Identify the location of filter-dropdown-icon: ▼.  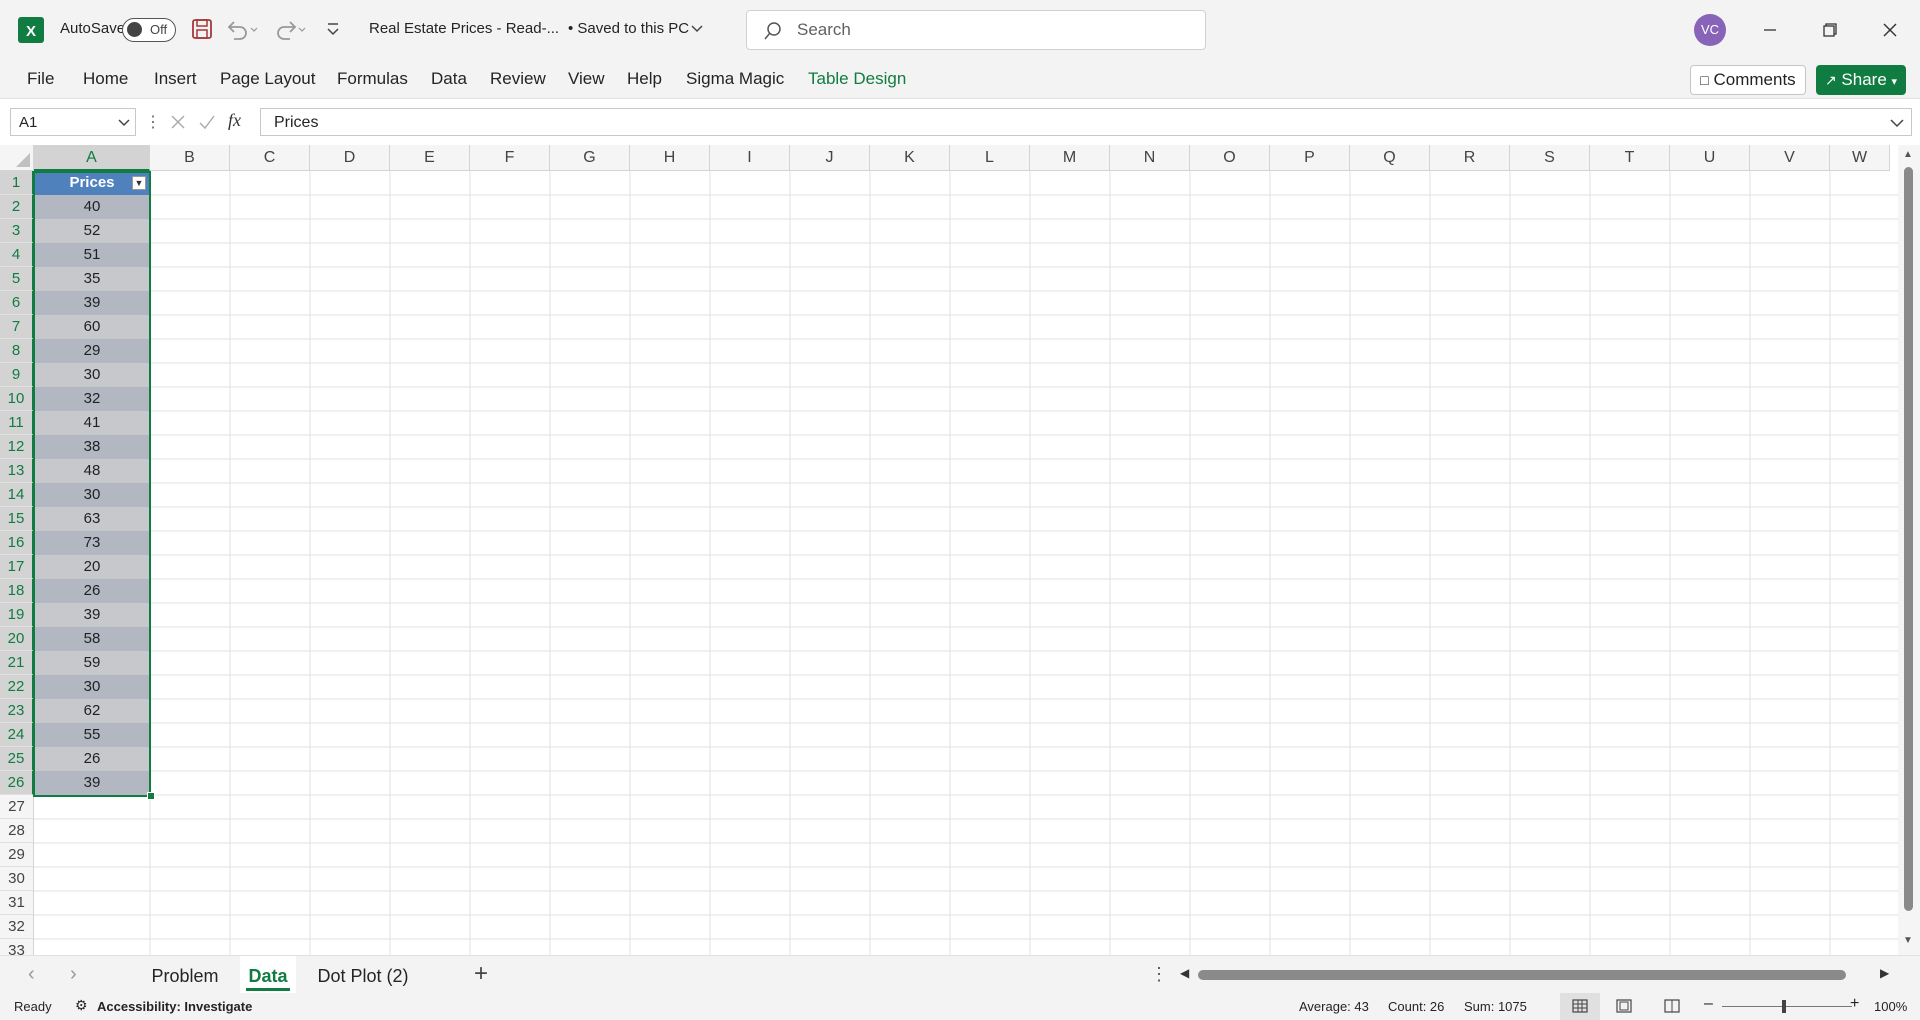
(139, 183).